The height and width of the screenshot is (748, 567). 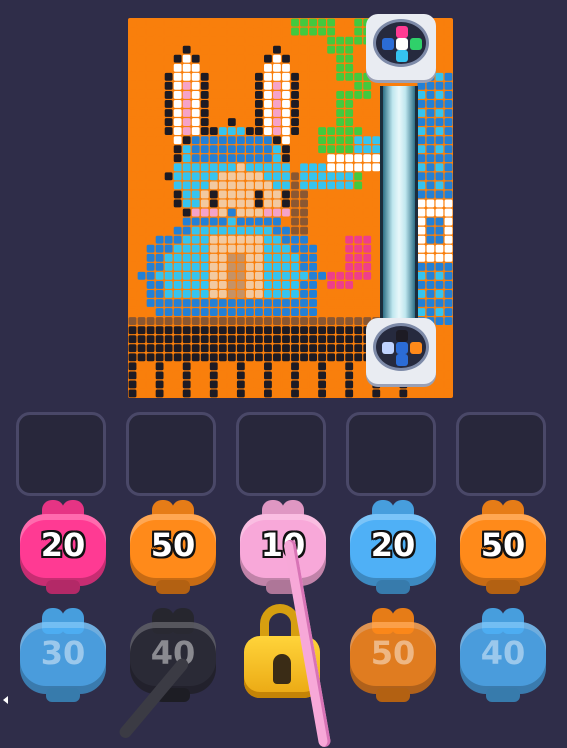 I want to click on shooter-blue: 30, so click(x=63, y=654).